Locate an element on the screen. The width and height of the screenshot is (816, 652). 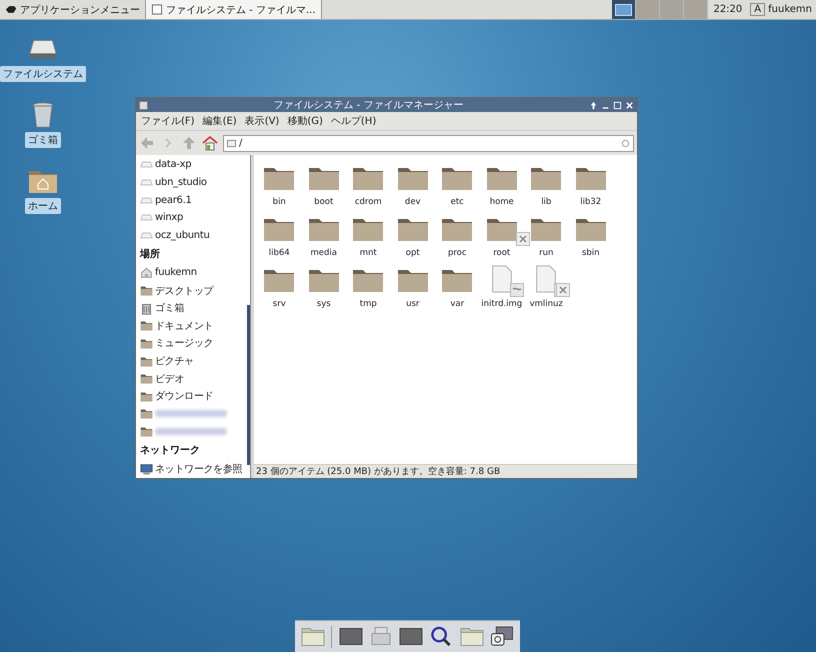
sidebar-heading: ネットワーク is located at coordinates (170, 451).